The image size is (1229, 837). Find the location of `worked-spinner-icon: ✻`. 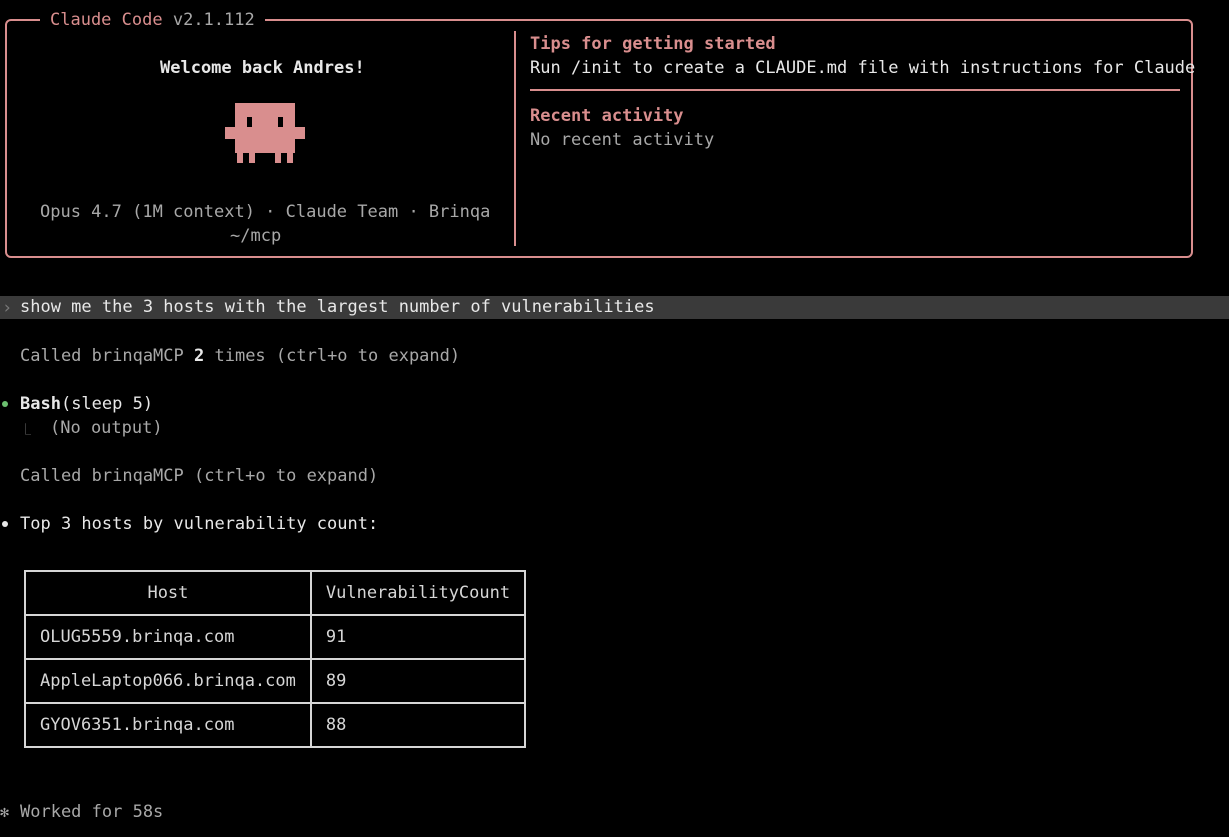

worked-spinner-icon: ✻ is located at coordinates (5, 812).